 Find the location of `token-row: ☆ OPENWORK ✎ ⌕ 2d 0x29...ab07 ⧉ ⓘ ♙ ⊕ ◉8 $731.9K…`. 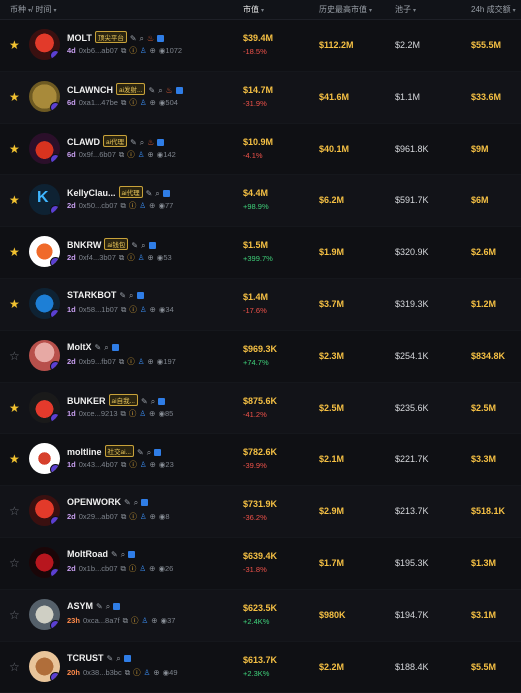

token-row: ☆ OPENWORK ✎ ⌕ 2d 0x29...ab07 ⧉ ⓘ ♙ ⊕ ◉8 $731.9K… is located at coordinates (260, 512).